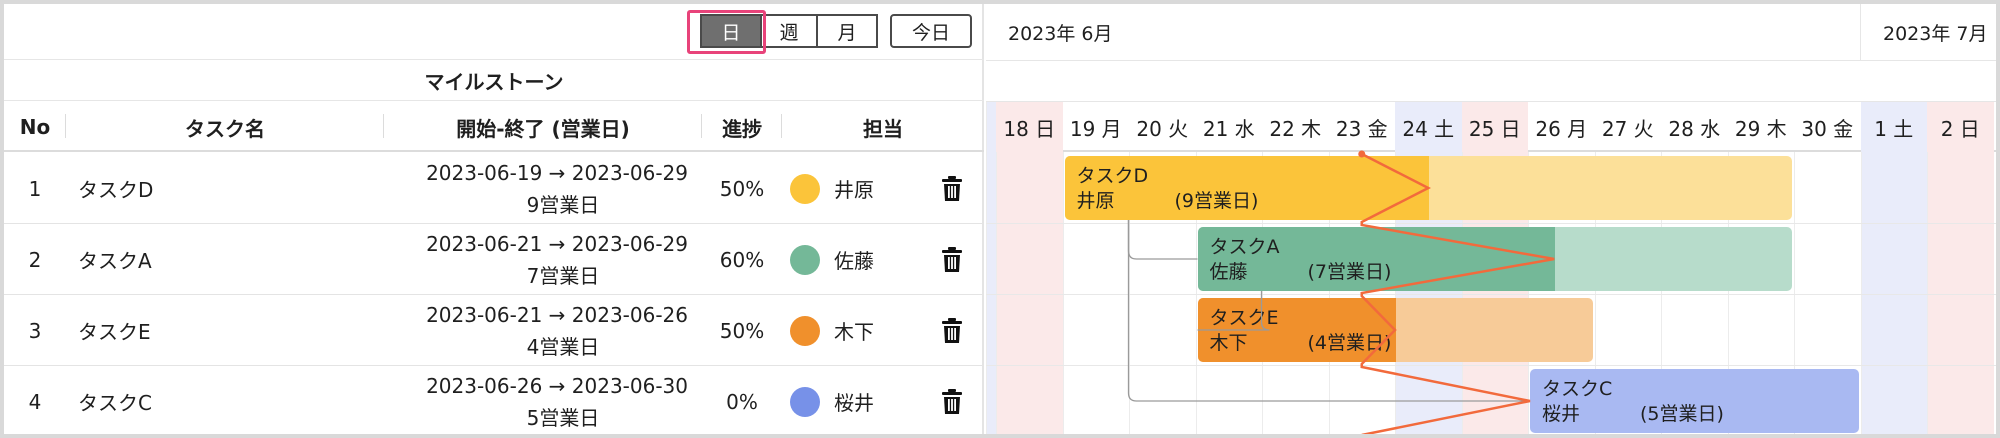  I want to click on task-assignee: 桜井, so click(860, 400).